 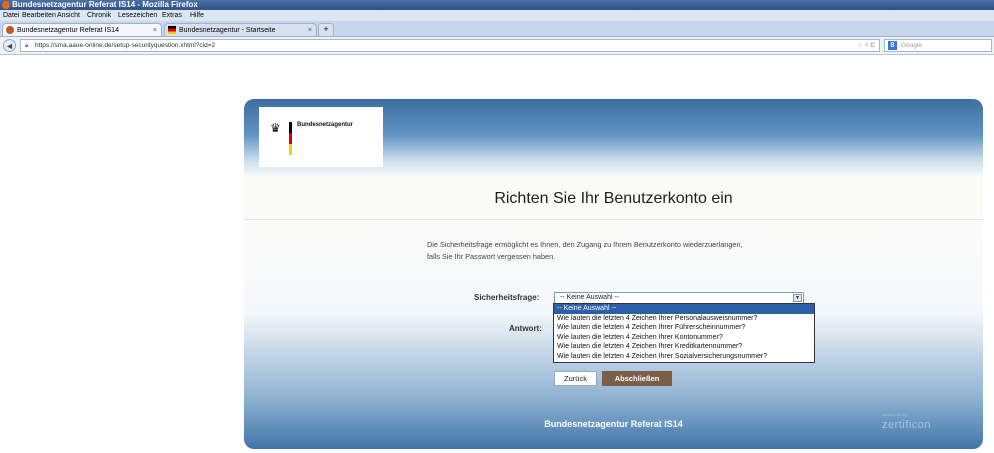 I want to click on card-header: ♛ Bundesnetzagentur, so click(x=613, y=138).